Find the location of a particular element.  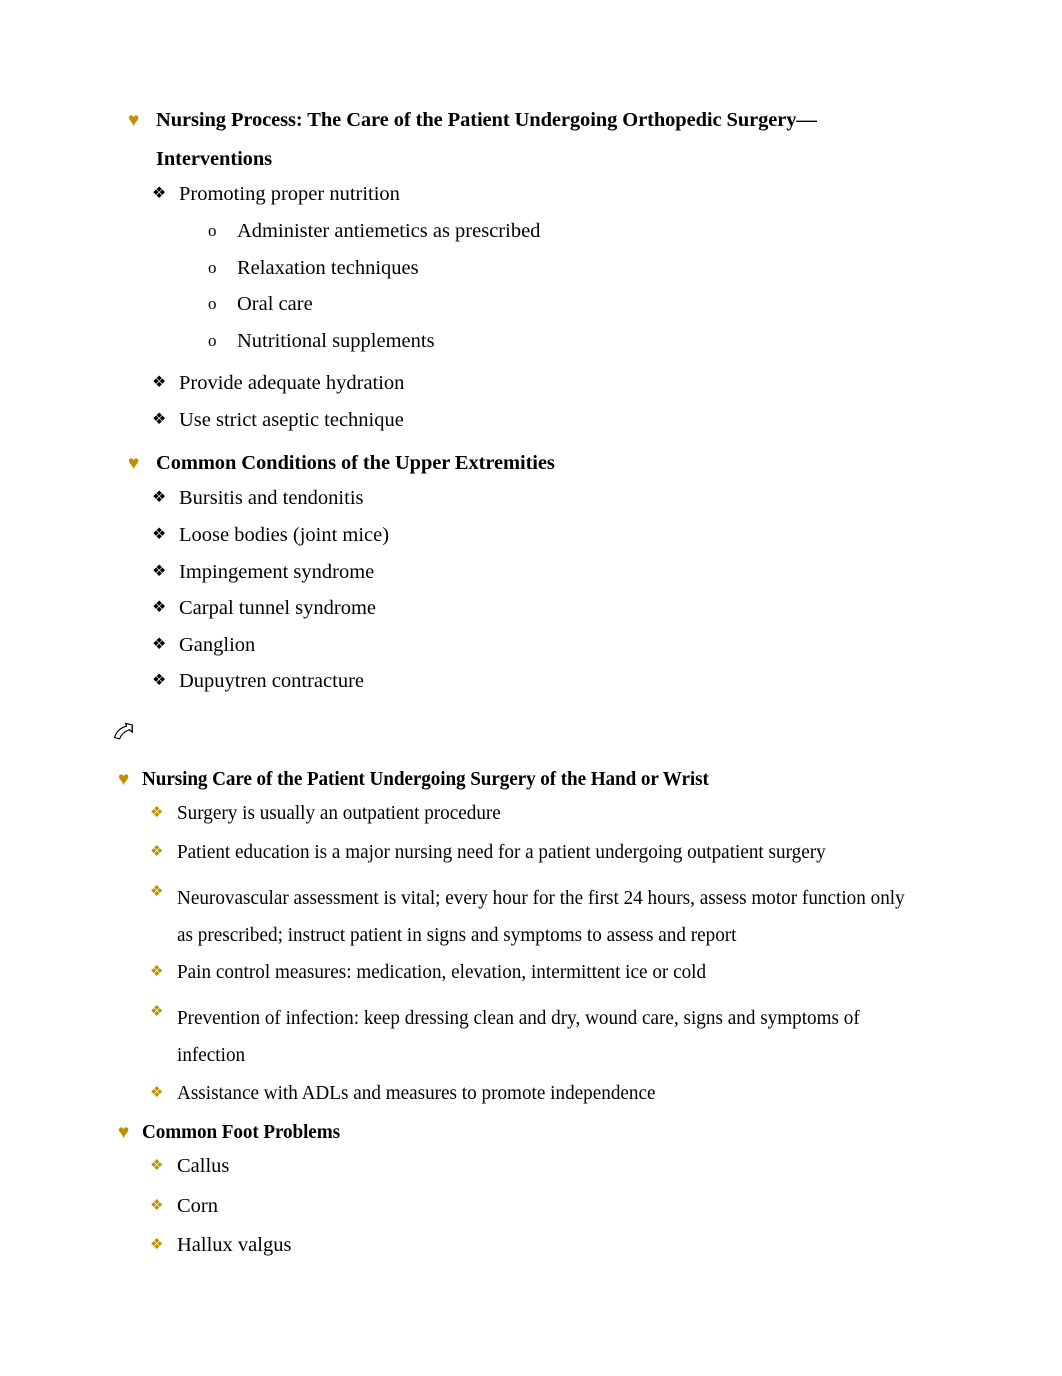

list-item: ❖ Hallux valgus is located at coordinates (558, 1246).